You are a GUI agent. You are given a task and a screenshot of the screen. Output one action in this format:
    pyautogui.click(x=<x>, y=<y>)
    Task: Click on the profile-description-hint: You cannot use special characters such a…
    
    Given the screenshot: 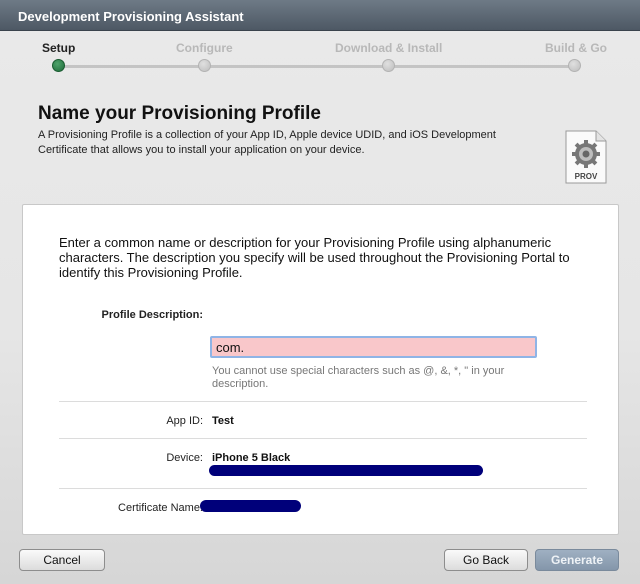 What is the action you would take?
    pyautogui.click(x=358, y=377)
    